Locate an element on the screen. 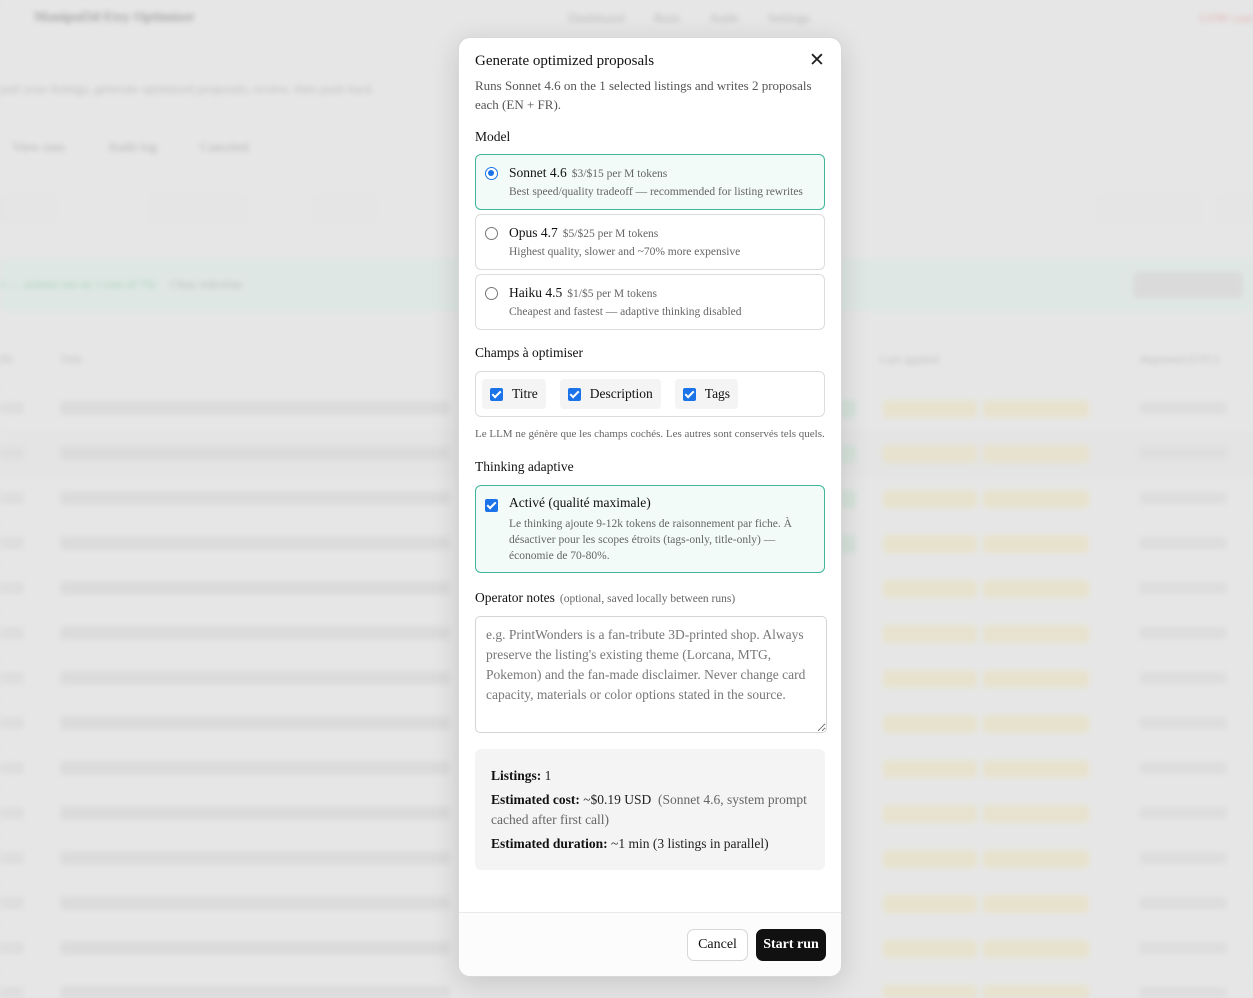  notes-hint: (optional, saved locally between runs) is located at coordinates (647, 599).